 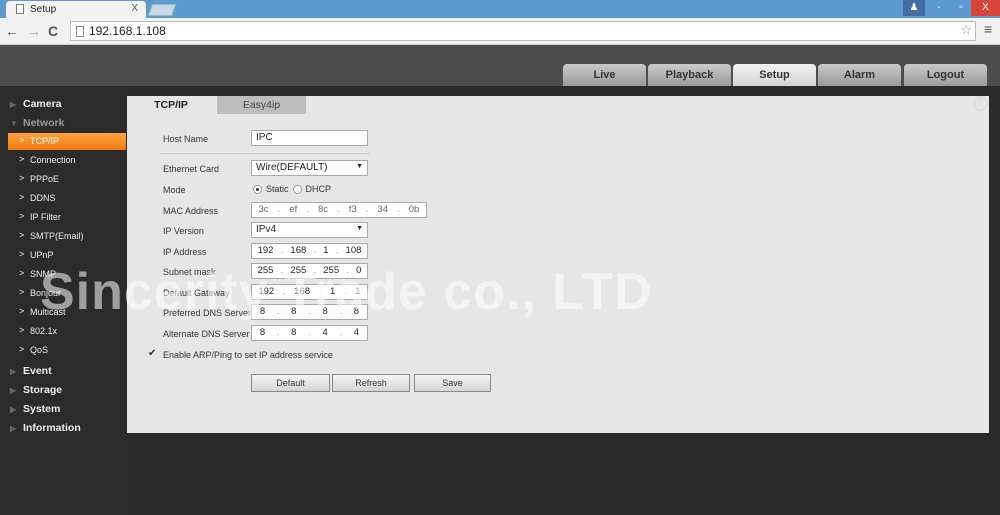 I want to click on expand-icon: ▶, so click(x=13, y=409).